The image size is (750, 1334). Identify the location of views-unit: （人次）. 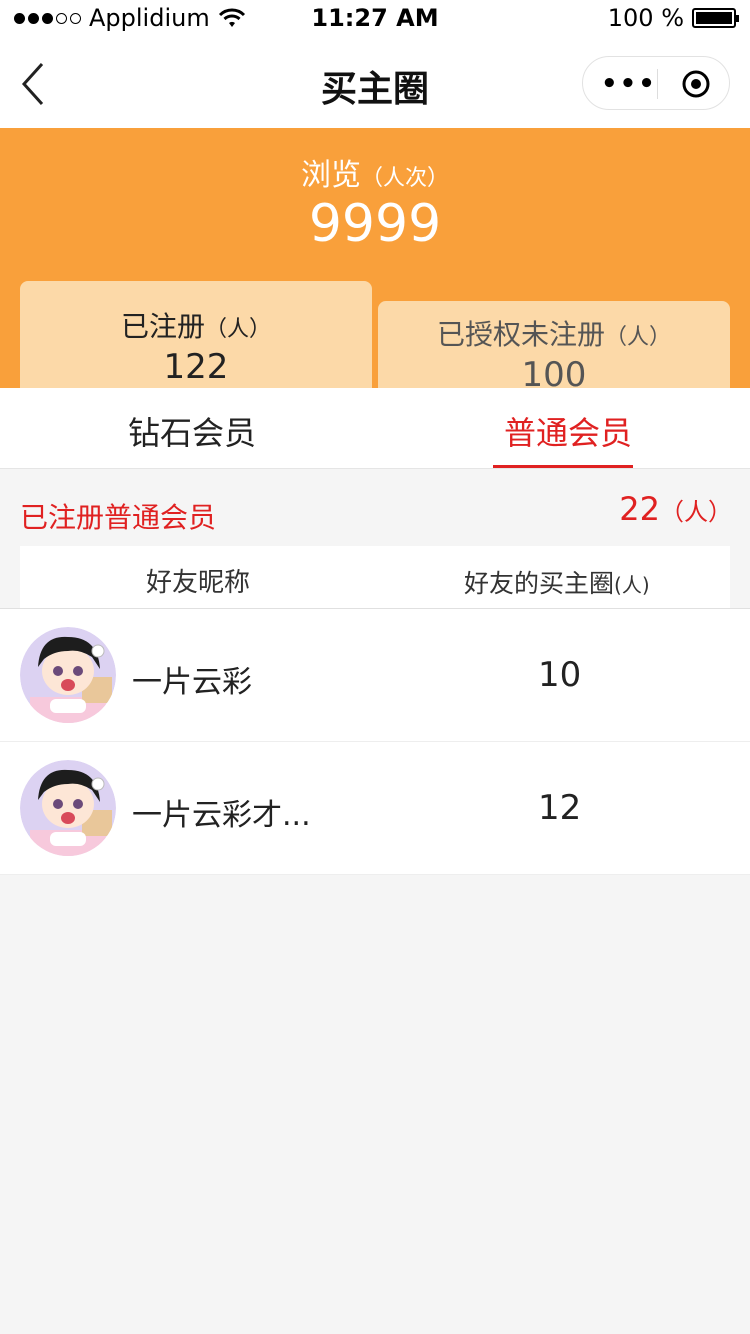
(404, 178).